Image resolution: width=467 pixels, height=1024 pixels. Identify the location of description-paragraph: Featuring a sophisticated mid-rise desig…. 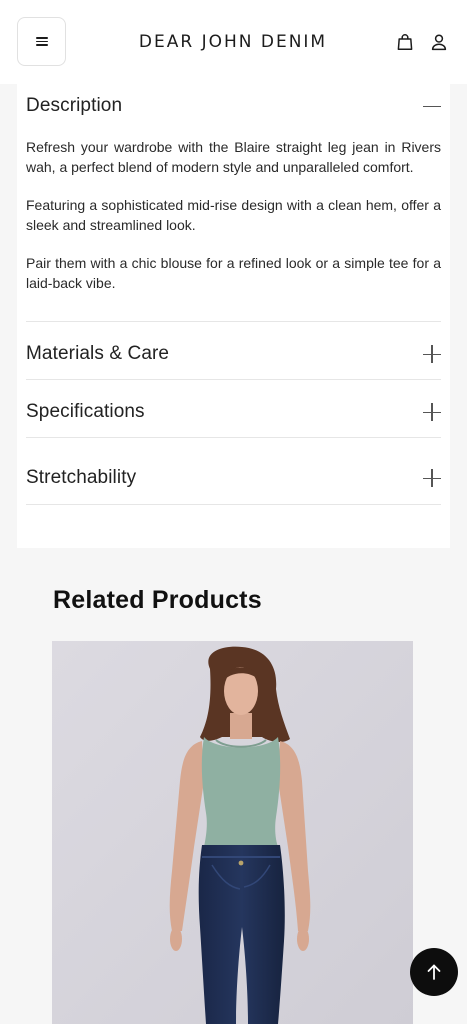
(233, 215).